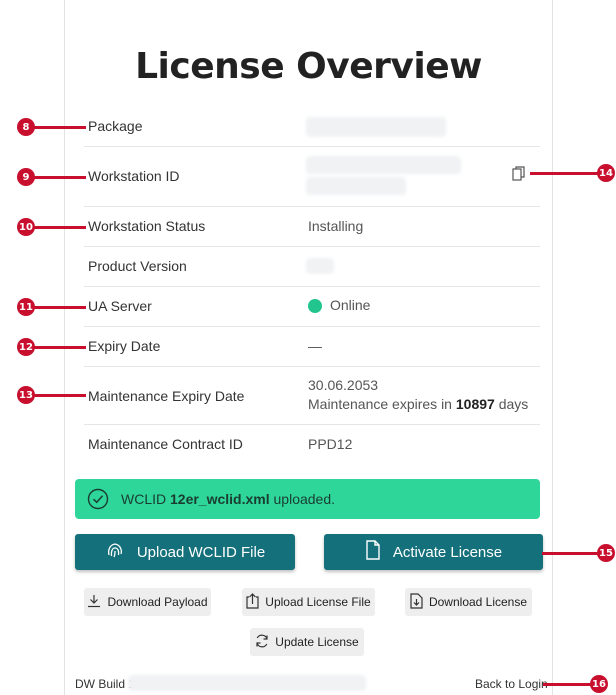 This screenshot has height=695, width=616. Describe the element at coordinates (115, 126) in the screenshot. I see `package-label: Package` at that location.